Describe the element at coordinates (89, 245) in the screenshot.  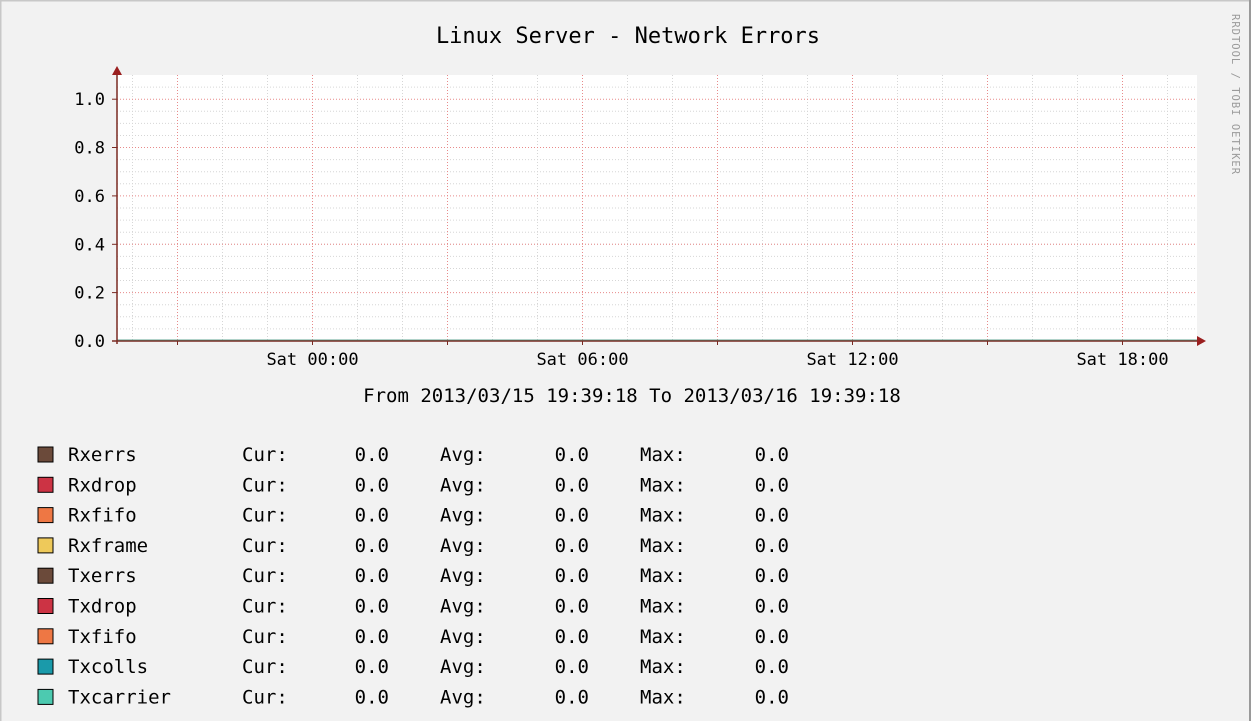
I see `y-tick-label: 0.4` at that location.